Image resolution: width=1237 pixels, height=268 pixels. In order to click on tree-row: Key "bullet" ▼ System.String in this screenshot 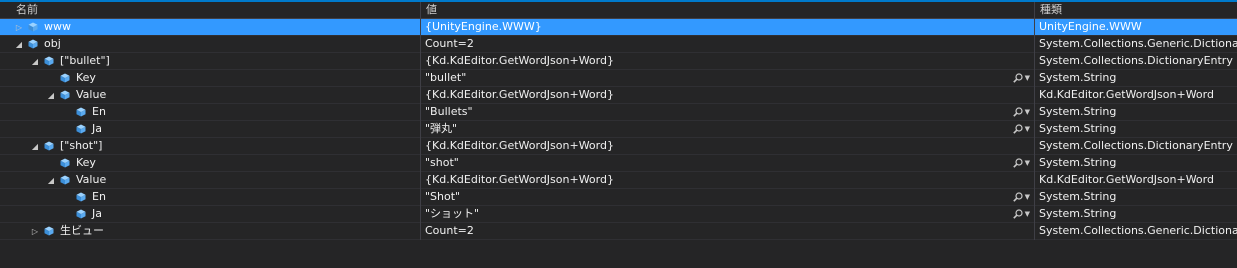, I will do `click(618, 78)`.